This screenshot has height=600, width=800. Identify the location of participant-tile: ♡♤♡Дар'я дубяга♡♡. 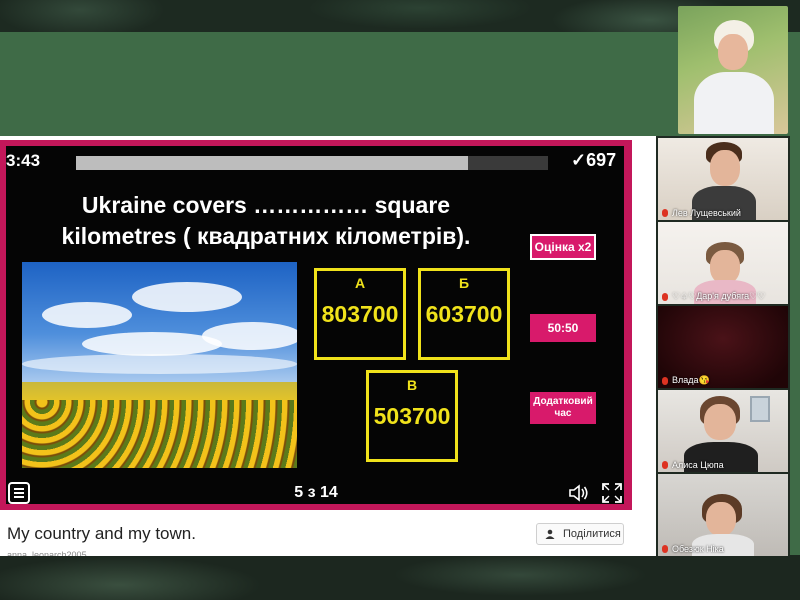
(723, 263).